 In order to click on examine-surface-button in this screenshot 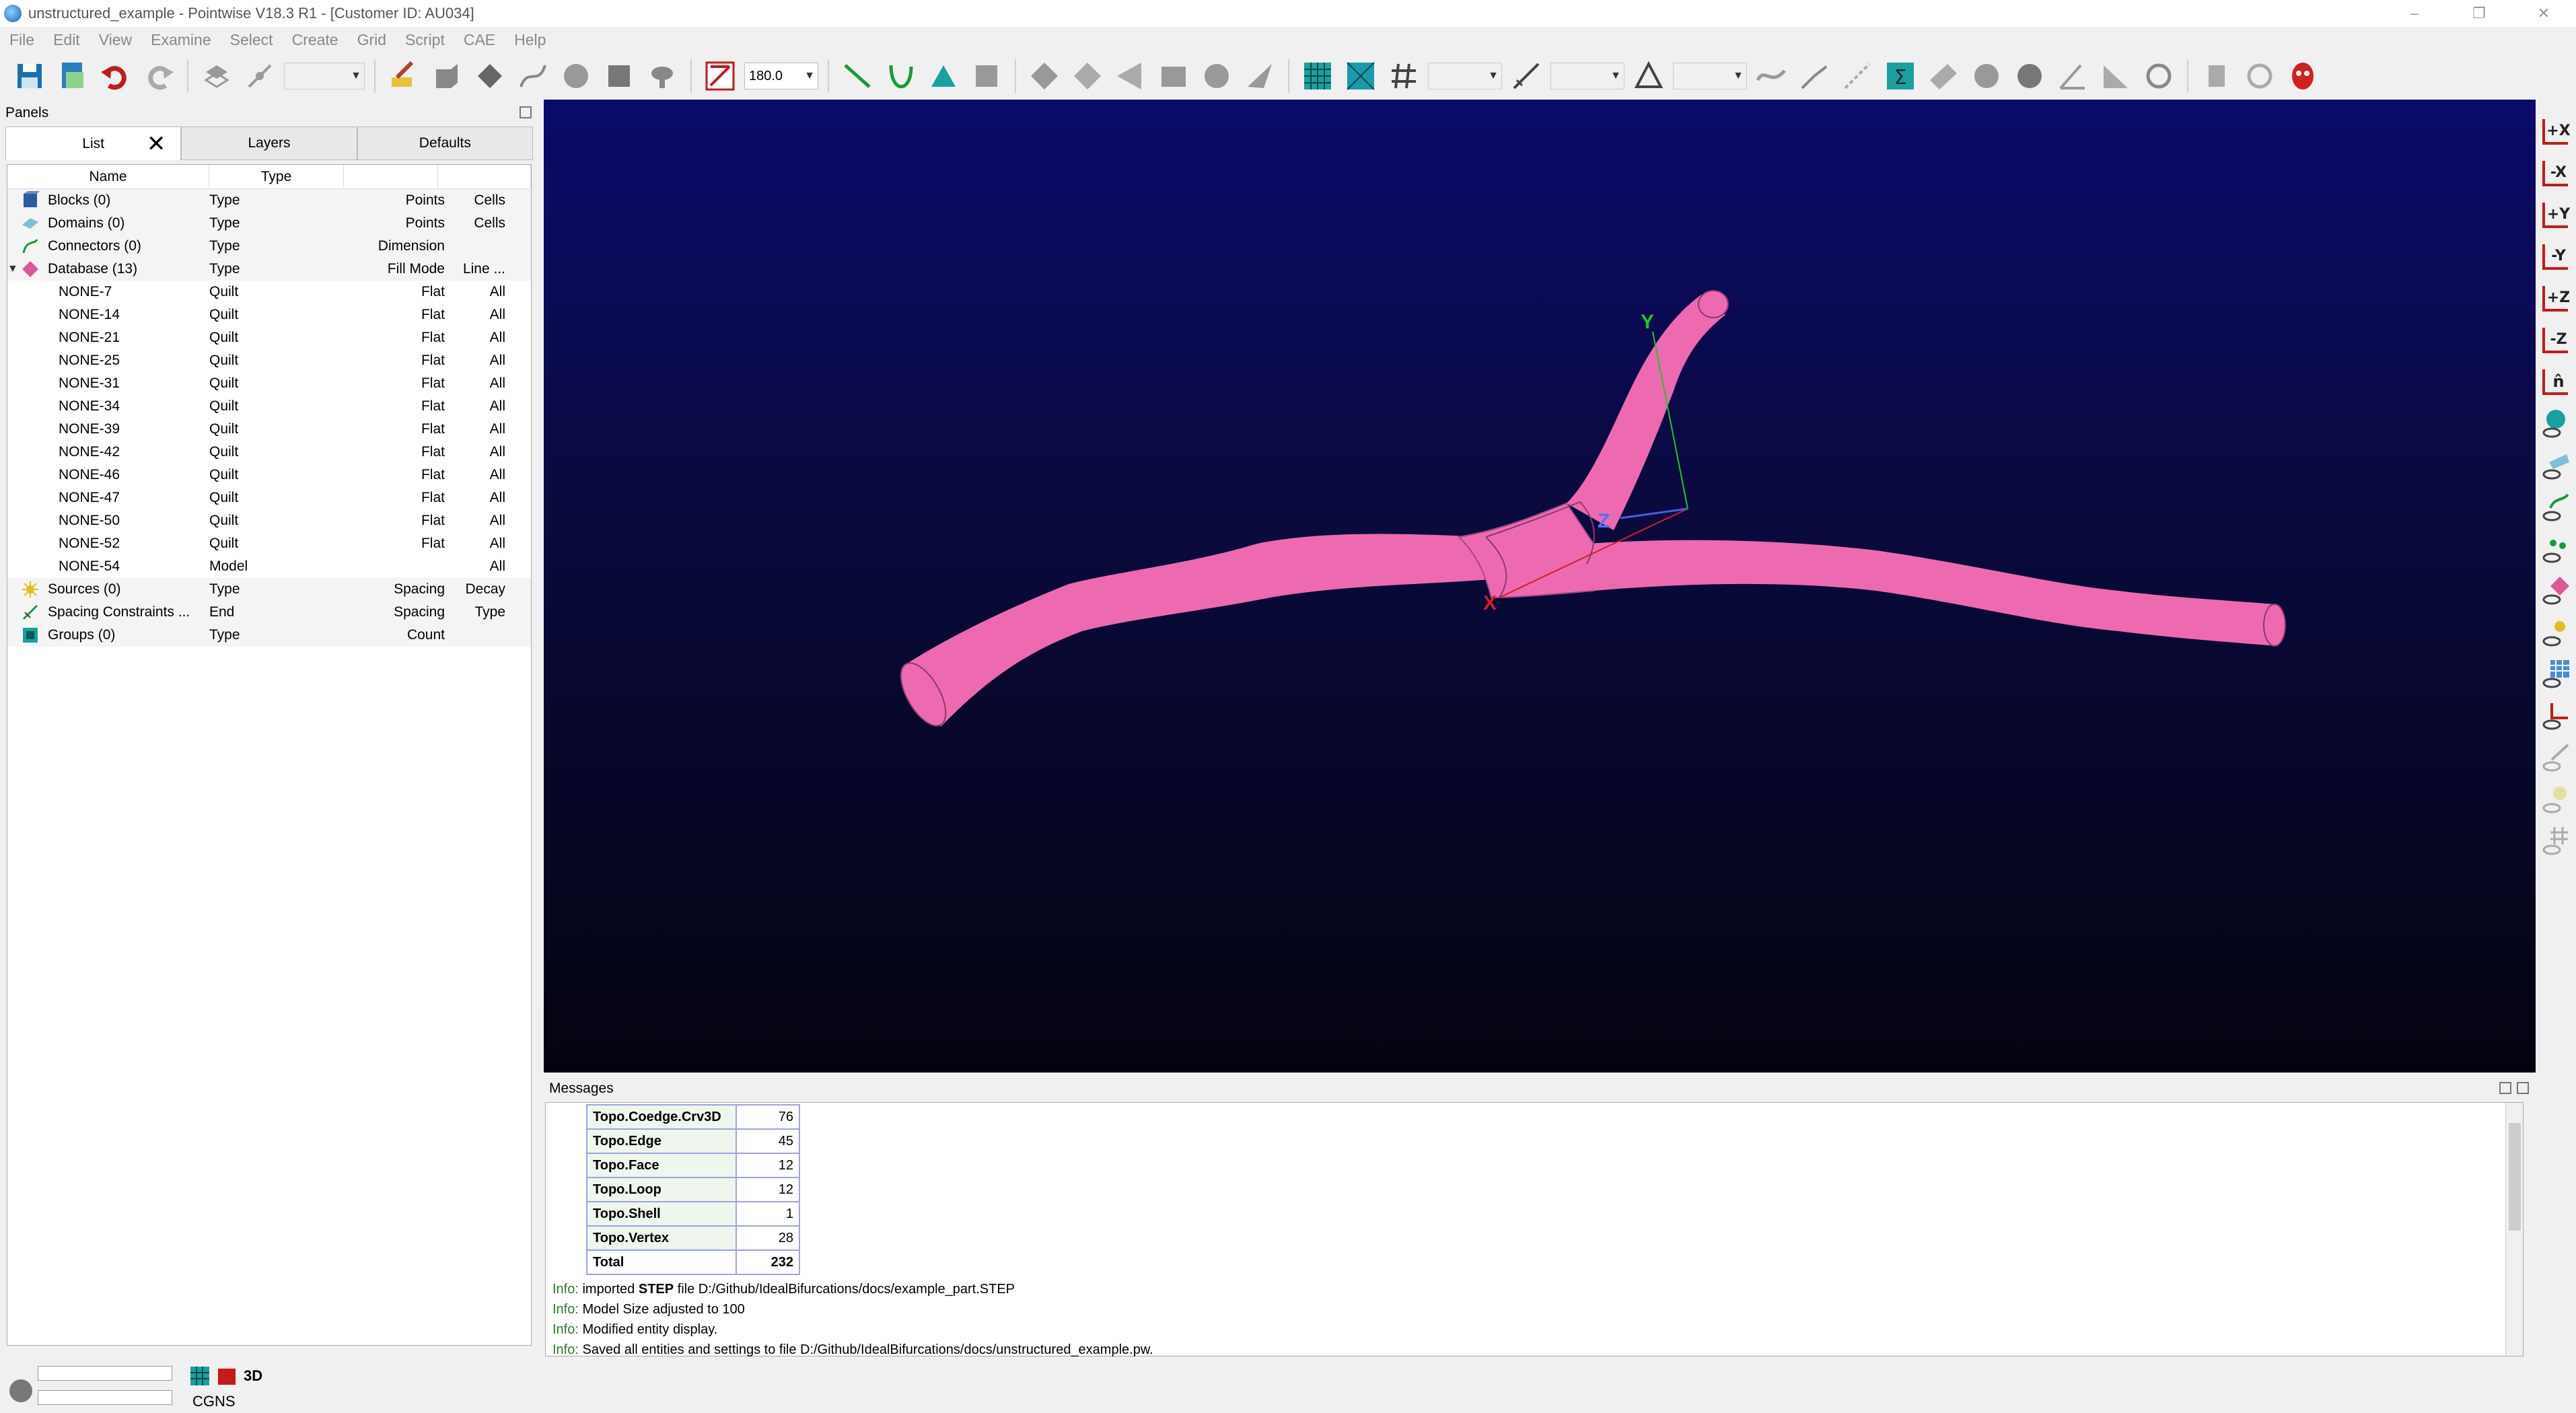, I will do `click(1943, 76)`.